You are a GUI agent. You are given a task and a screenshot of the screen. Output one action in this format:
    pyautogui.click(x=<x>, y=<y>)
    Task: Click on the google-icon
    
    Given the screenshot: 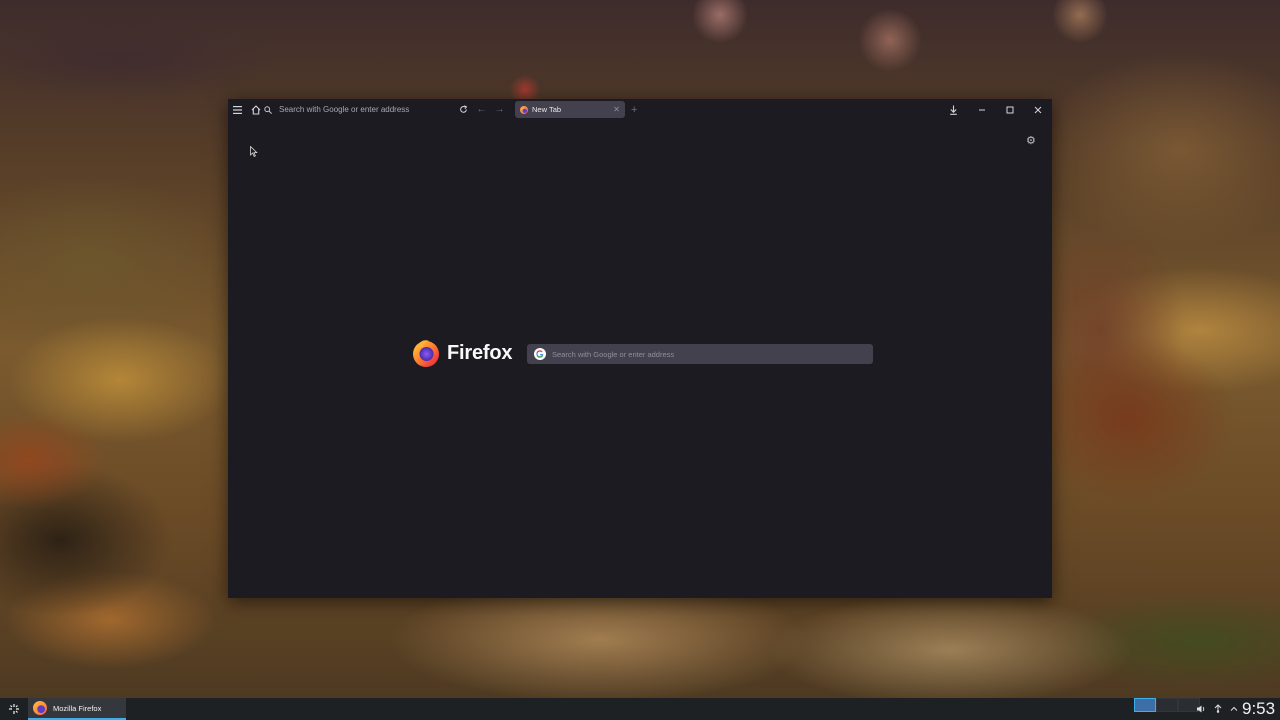 What is the action you would take?
    pyautogui.click(x=540, y=354)
    